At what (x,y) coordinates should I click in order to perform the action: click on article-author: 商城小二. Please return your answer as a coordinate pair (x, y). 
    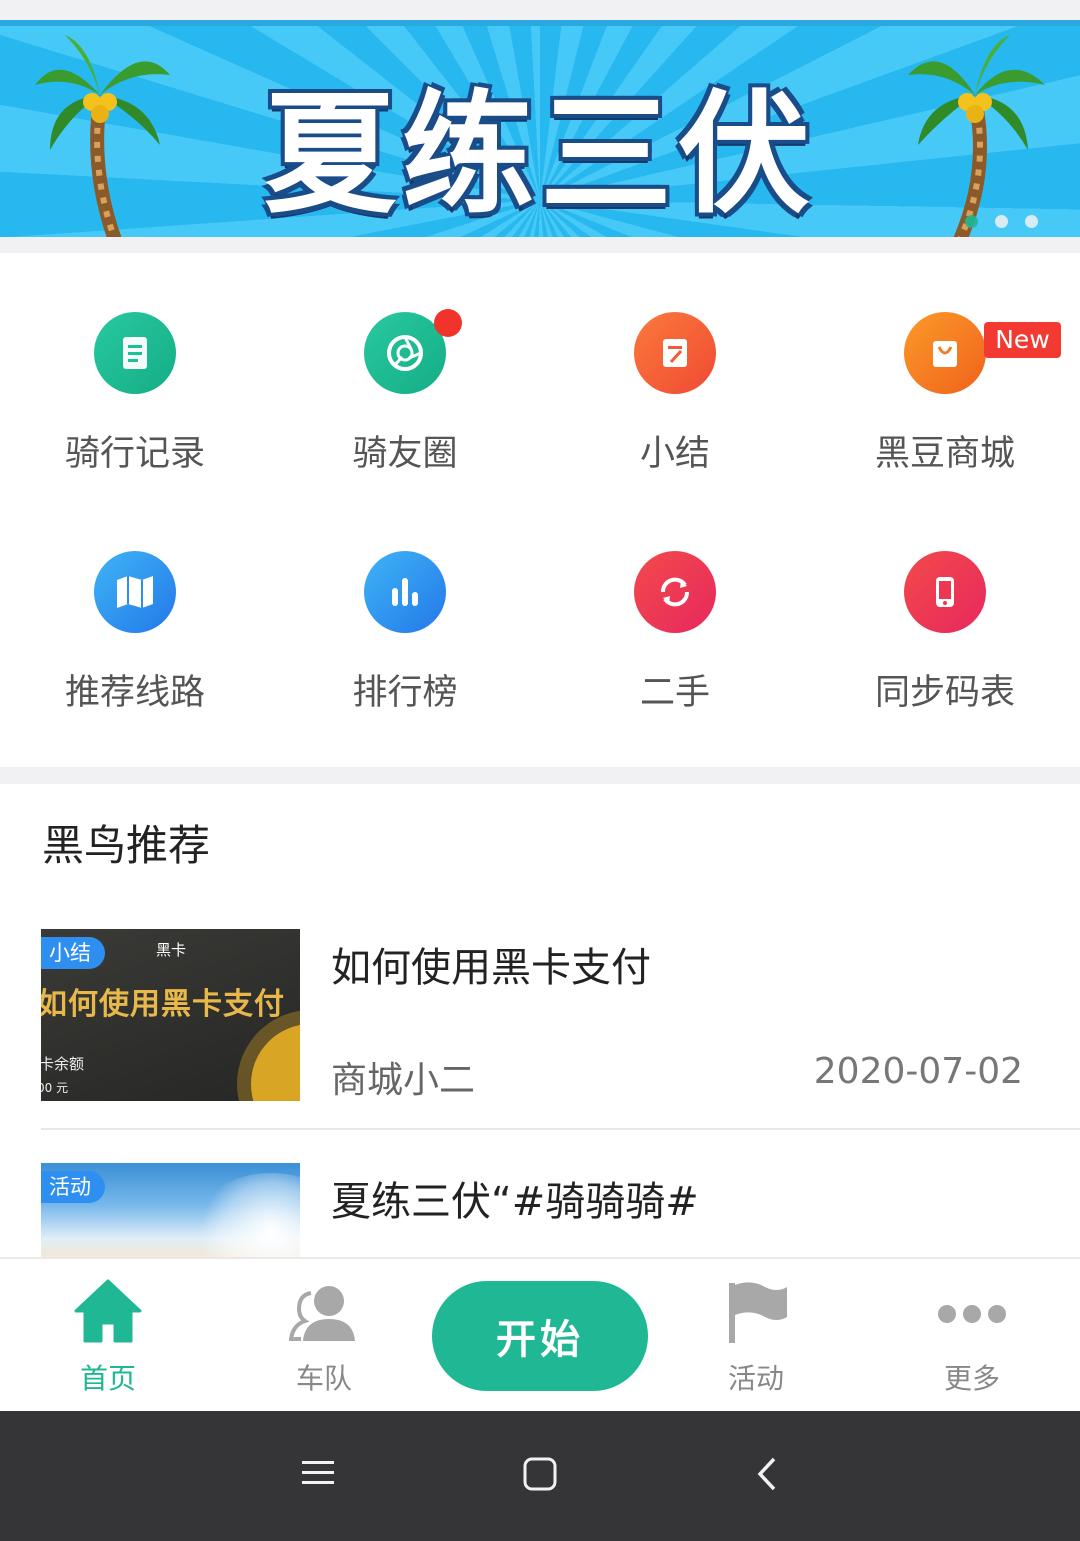
    Looking at the image, I should click on (403, 1080).